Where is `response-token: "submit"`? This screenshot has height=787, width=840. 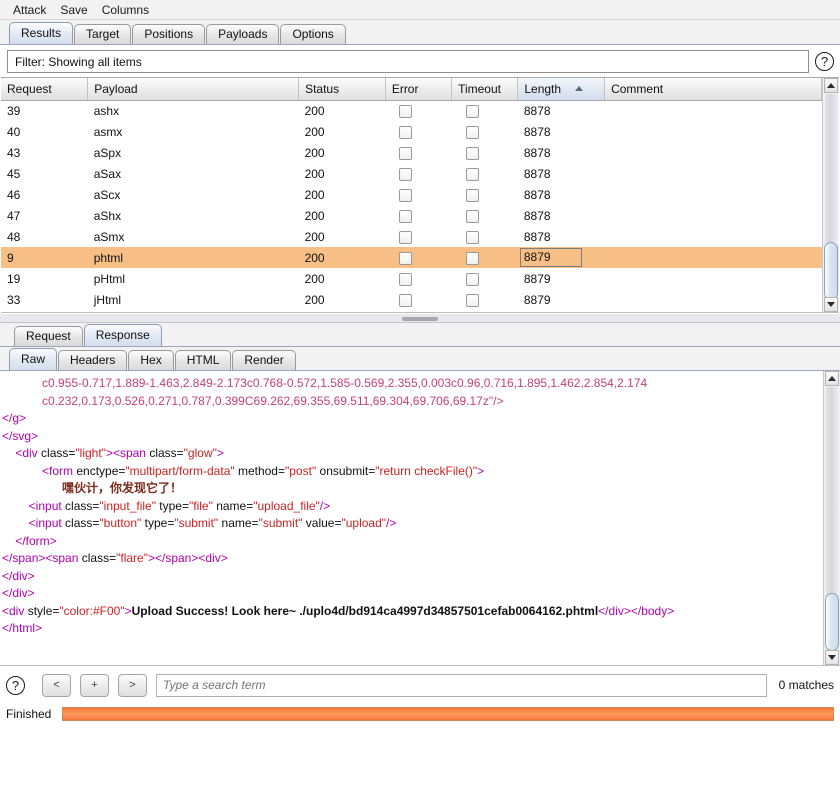 response-token: "submit" is located at coordinates (196, 523).